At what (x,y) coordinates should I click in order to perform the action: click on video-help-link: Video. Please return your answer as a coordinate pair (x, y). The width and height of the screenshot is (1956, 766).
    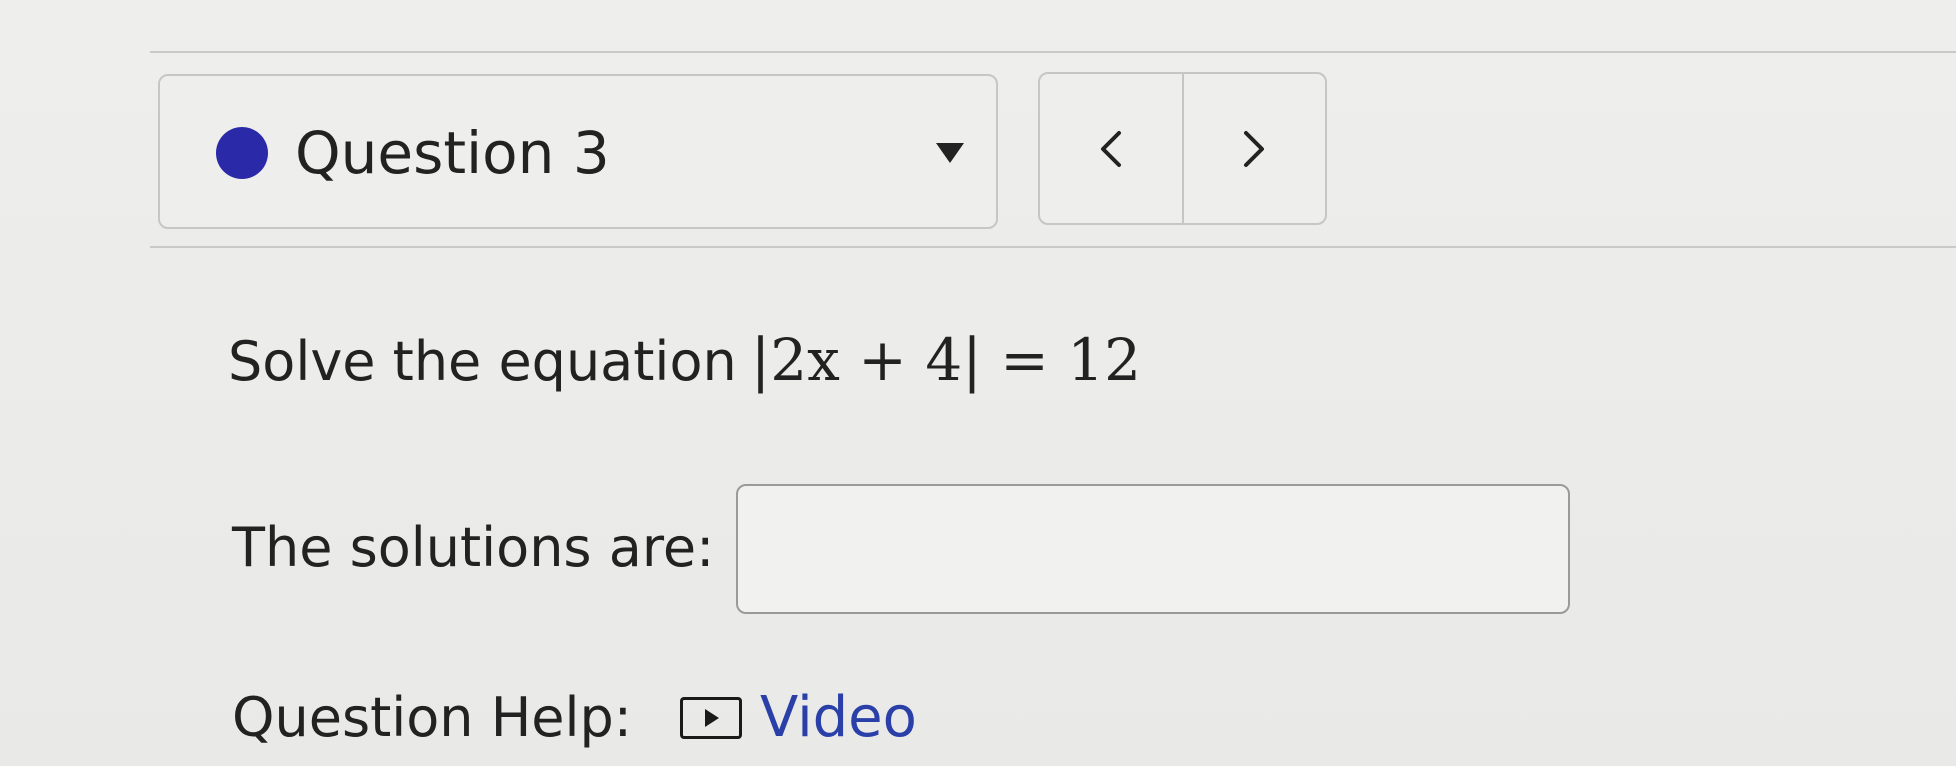
    Looking at the image, I should click on (798, 718).